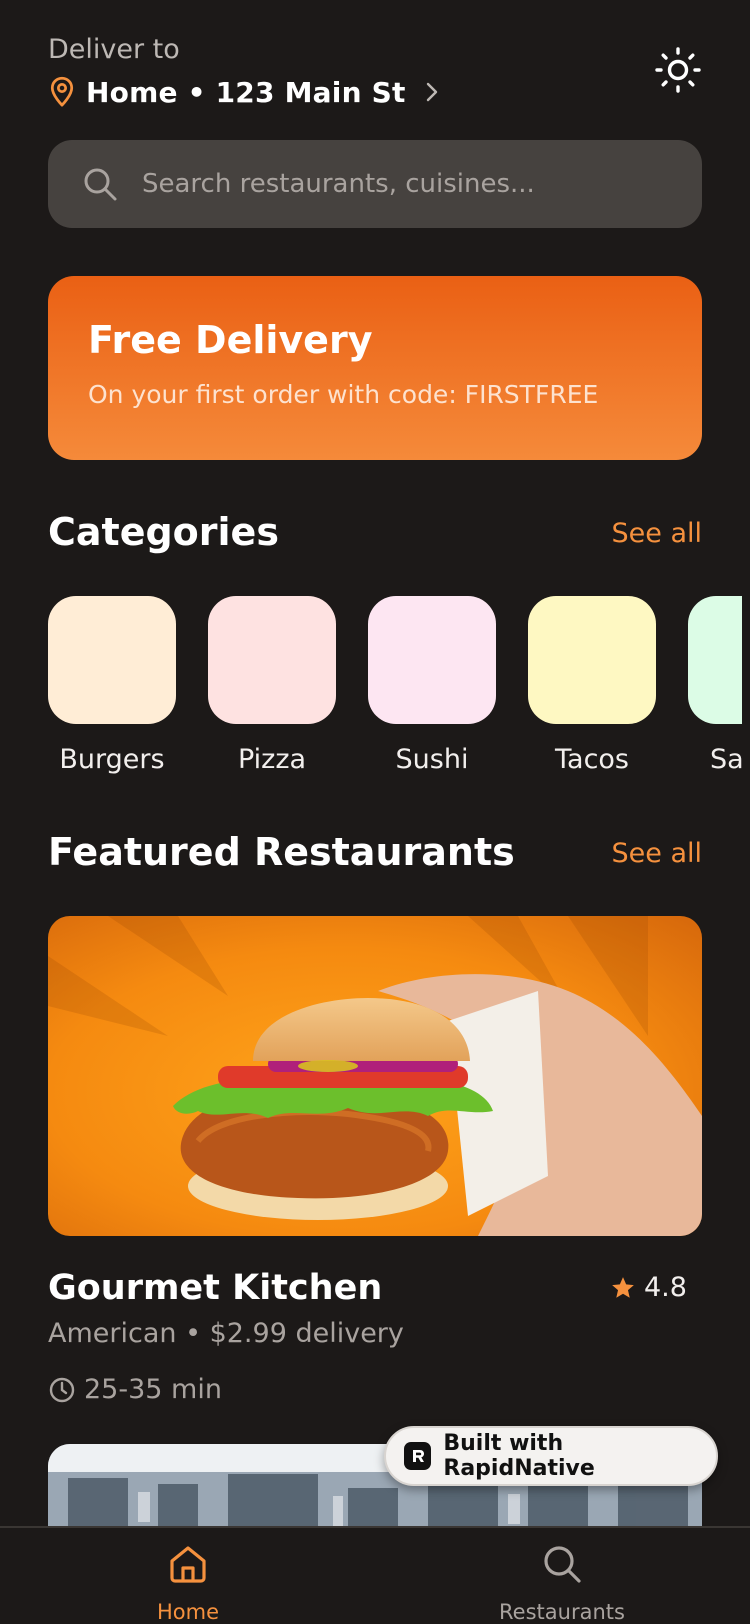 This screenshot has height=1624, width=750. Describe the element at coordinates (187, 1612) in the screenshot. I see `nav-label-home: Home` at that location.